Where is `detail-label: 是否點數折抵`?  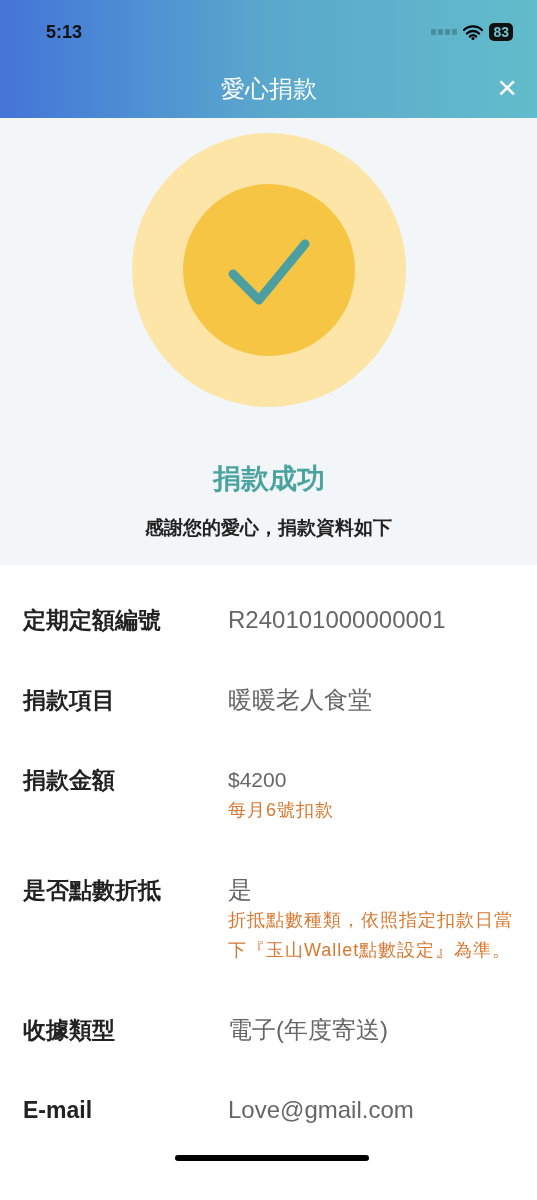 detail-label: 是否點數折抵 is located at coordinates (92, 890).